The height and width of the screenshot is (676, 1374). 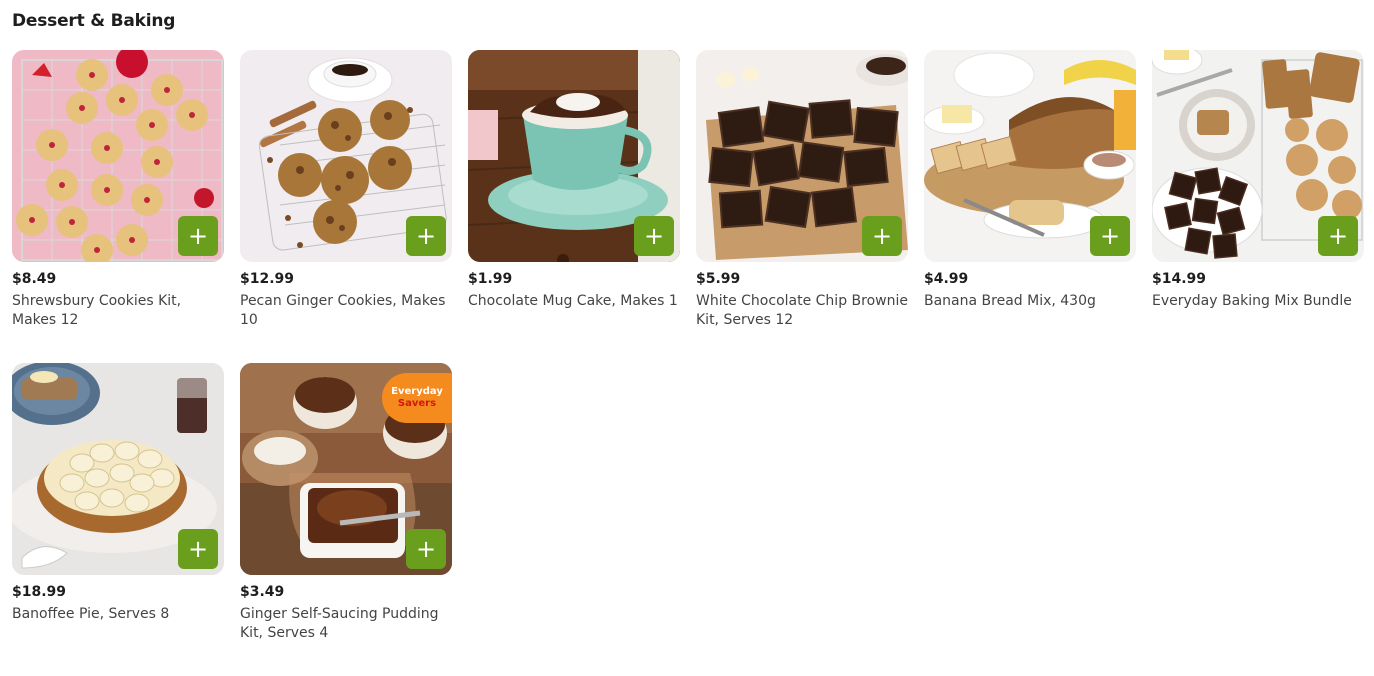 What do you see at coordinates (118, 311) in the screenshot?
I see `product-name: Shrewsbury Cookies Kit, Makes 12` at bounding box center [118, 311].